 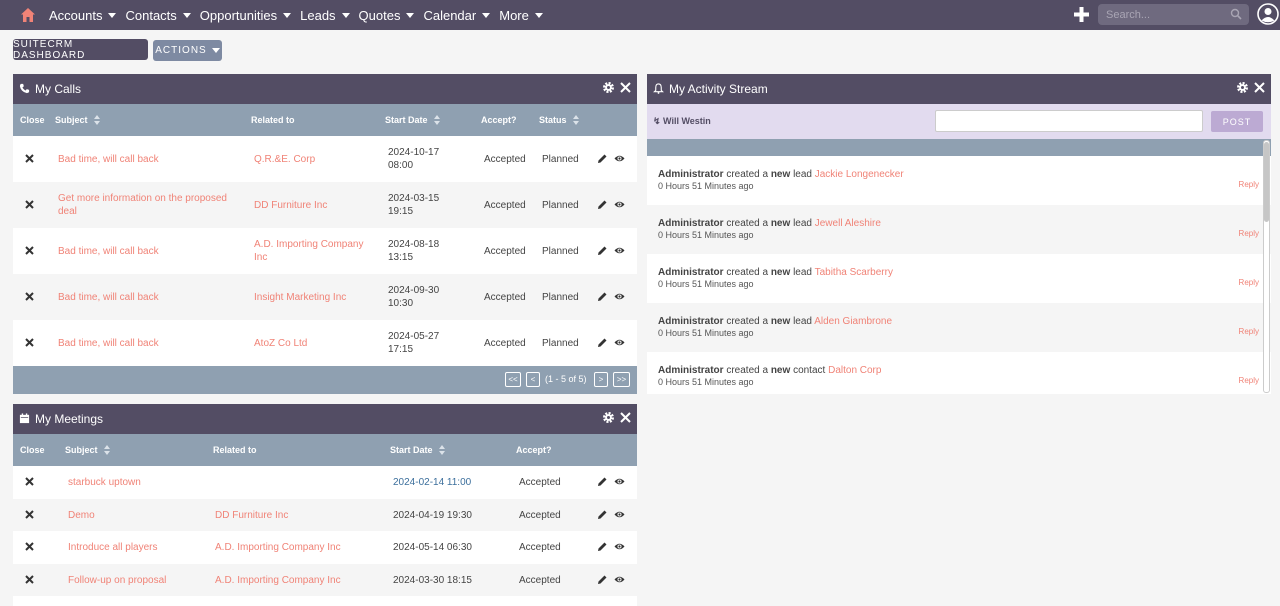 What do you see at coordinates (81, 515) in the screenshot?
I see `meeting-subject-link: Demo` at bounding box center [81, 515].